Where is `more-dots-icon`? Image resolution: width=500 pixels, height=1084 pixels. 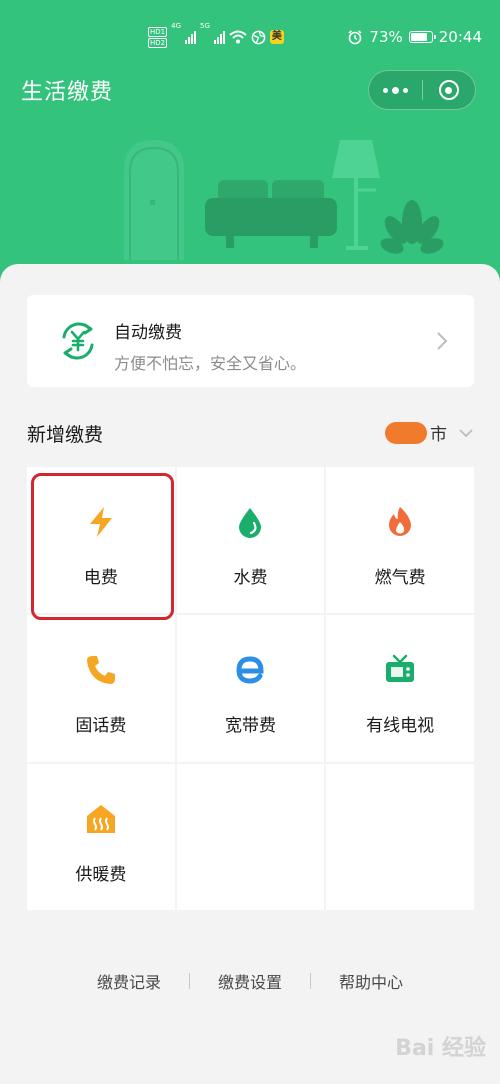
more-dots-icon is located at coordinates (395, 90).